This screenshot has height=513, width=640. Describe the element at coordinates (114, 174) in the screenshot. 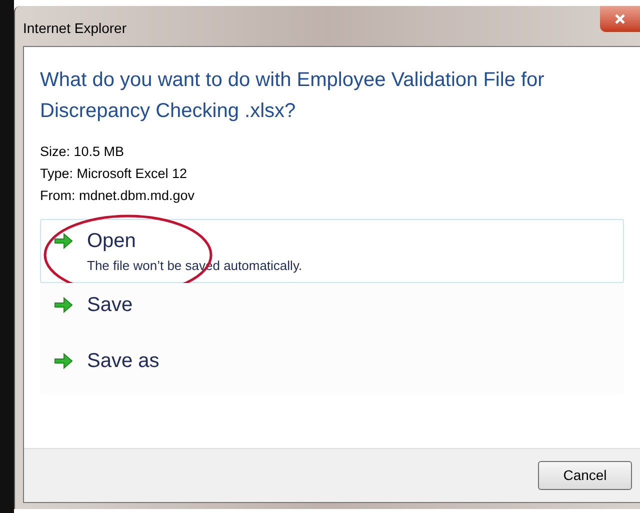

I see `file-detail: Type: Microsoft Excel 12` at that location.